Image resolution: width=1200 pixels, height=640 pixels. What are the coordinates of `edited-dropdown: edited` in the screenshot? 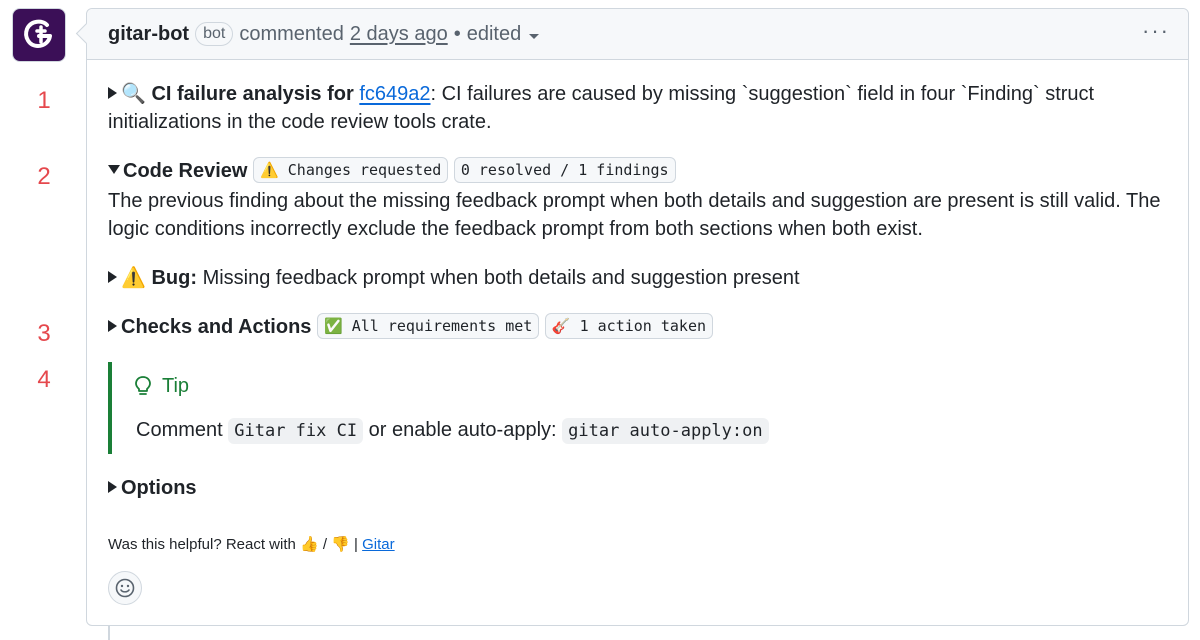 It's located at (503, 34).